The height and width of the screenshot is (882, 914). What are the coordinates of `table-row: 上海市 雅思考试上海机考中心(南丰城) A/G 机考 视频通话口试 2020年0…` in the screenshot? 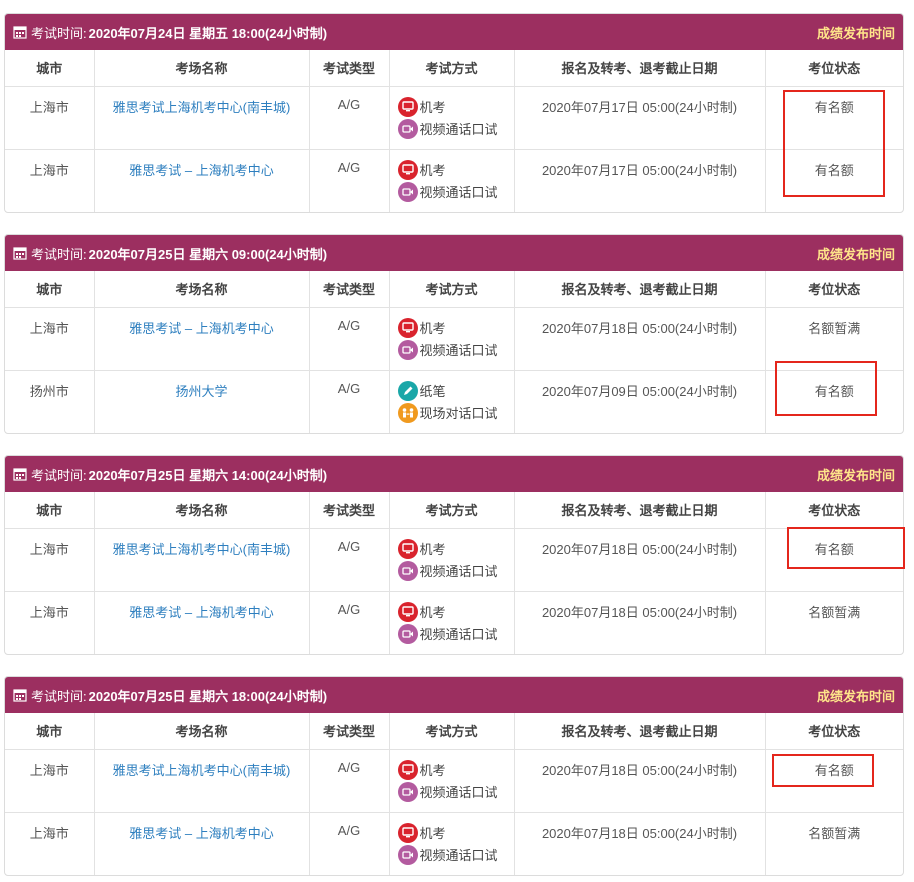 It's located at (454, 560).